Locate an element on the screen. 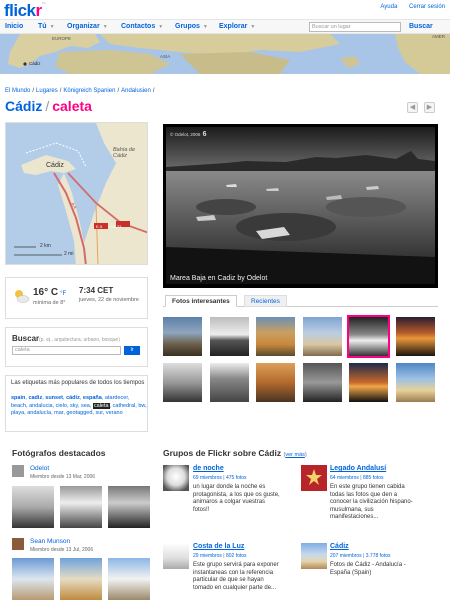  breadcrumb-andalusien: Andalusien is located at coordinates (136, 91).